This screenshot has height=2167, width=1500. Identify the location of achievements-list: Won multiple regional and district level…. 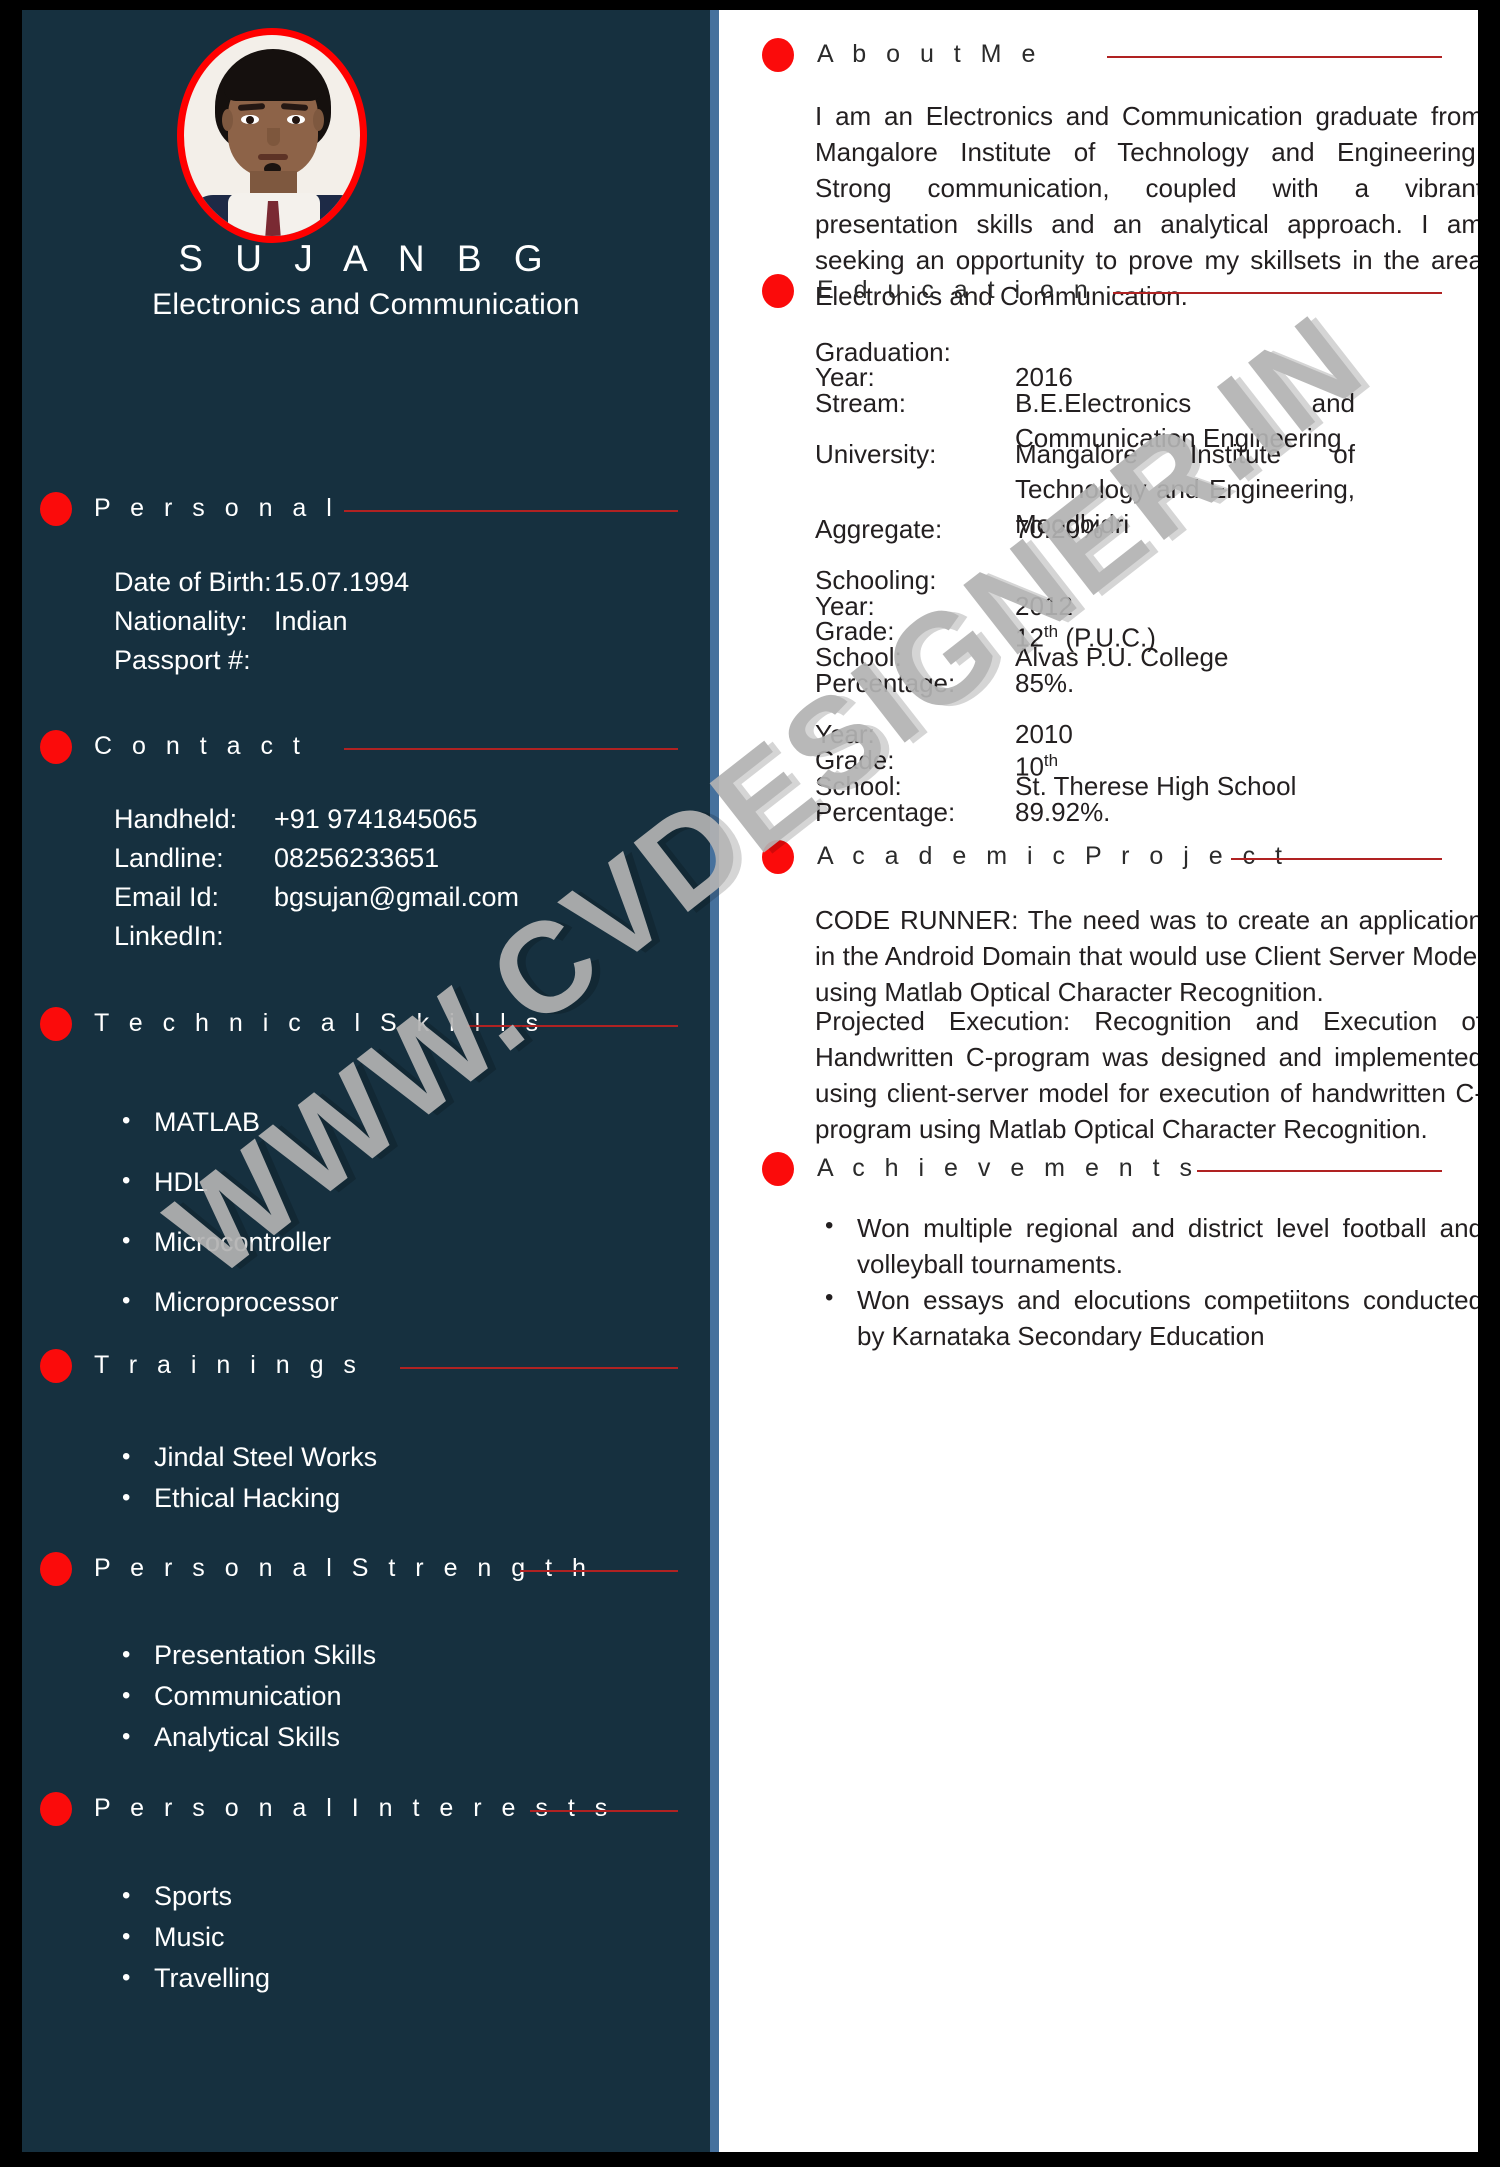
(1146, 1281).